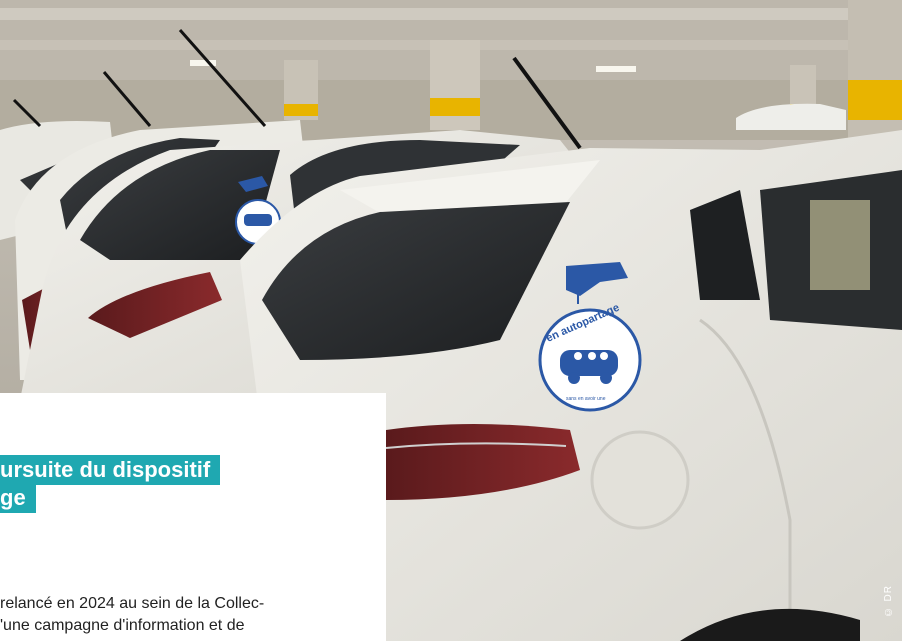 The width and height of the screenshot is (902, 641). I want to click on sticker-subtext: sans en avoir une, so click(586, 399).